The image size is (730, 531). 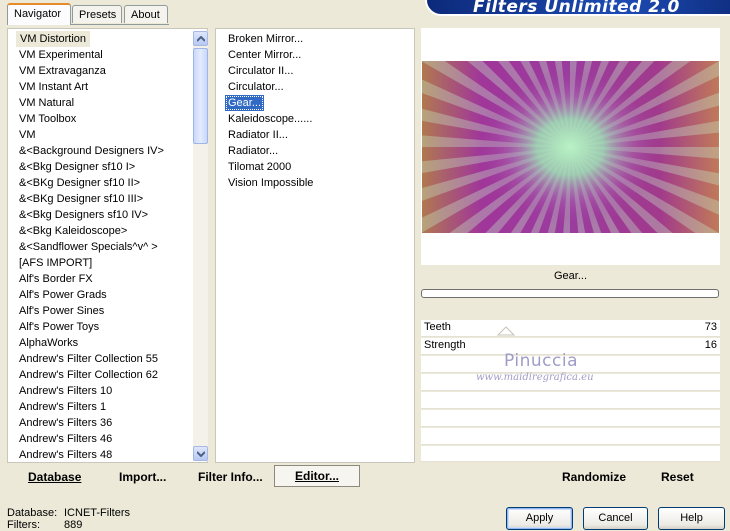 I want to click on status-database-label: Database:, so click(x=32, y=513).